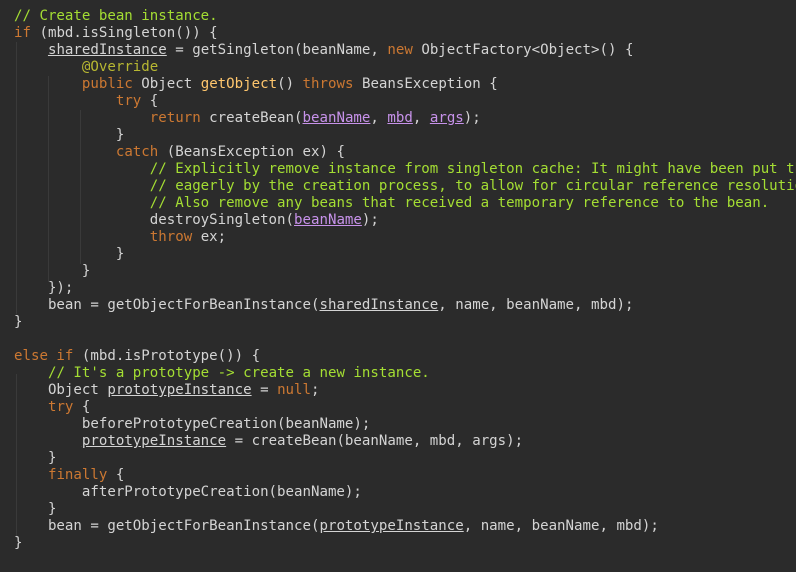 This screenshot has width=796, height=572. What do you see at coordinates (124, 33) in the screenshot?
I see `code-token: (mbd.isSingleton()) {` at bounding box center [124, 33].